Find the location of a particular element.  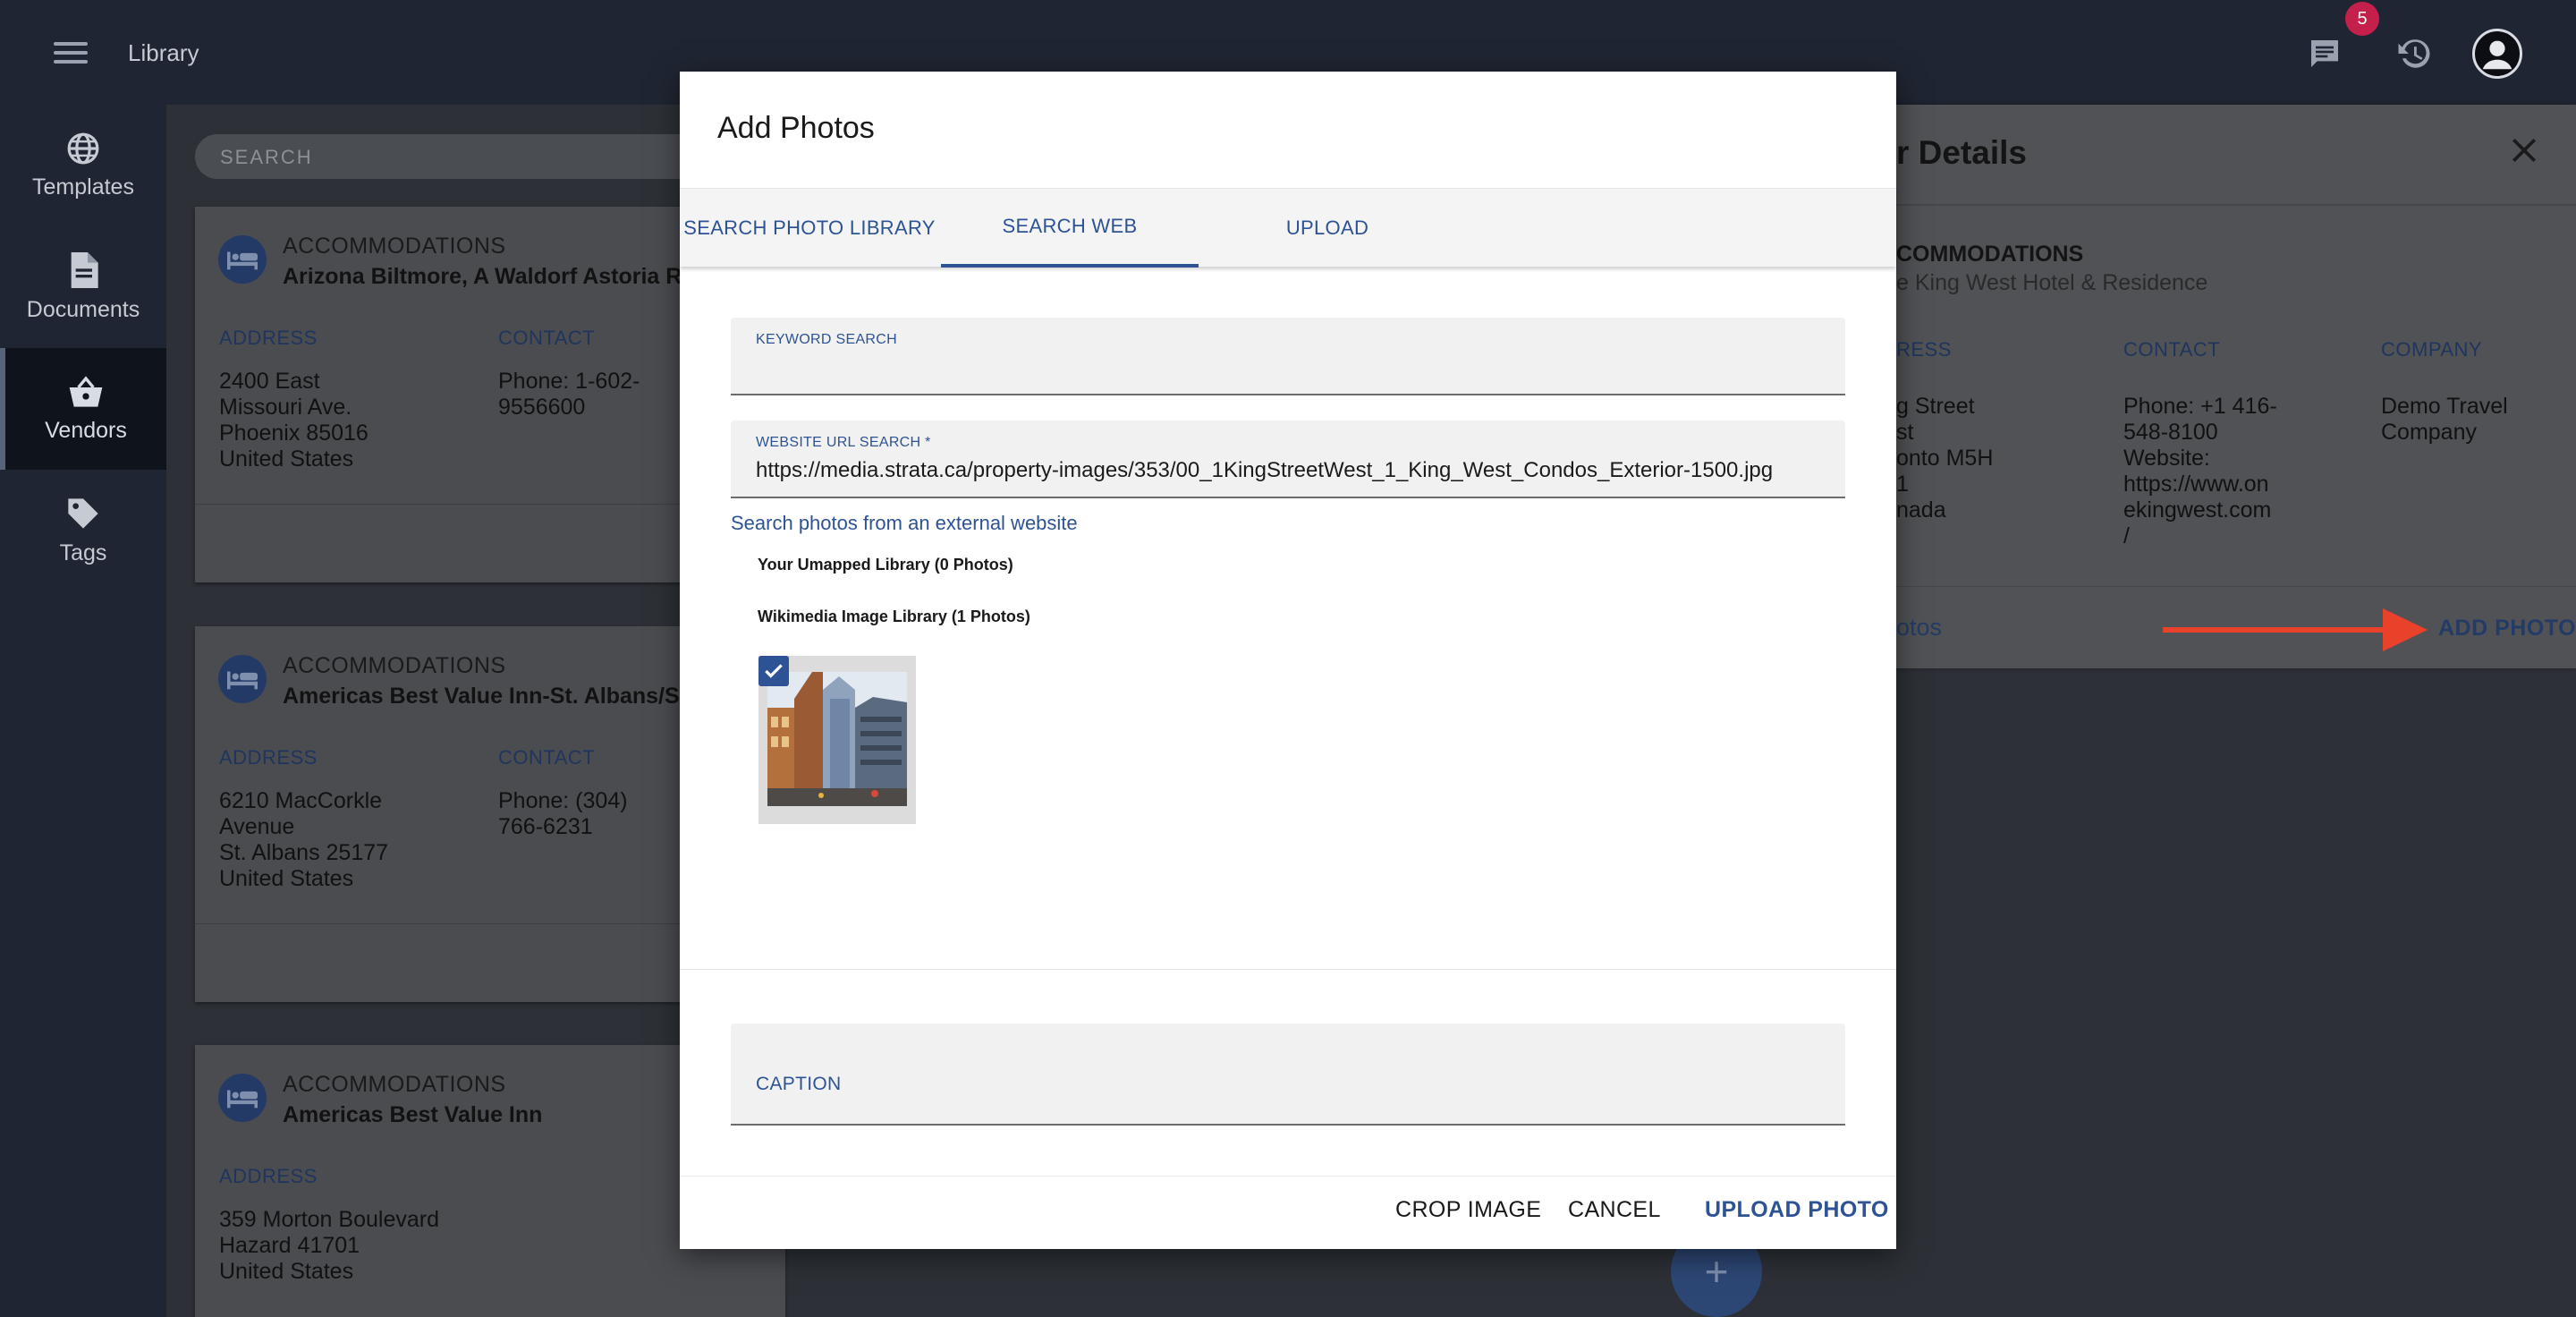

nav-label-documents: Documents is located at coordinates (83, 309).